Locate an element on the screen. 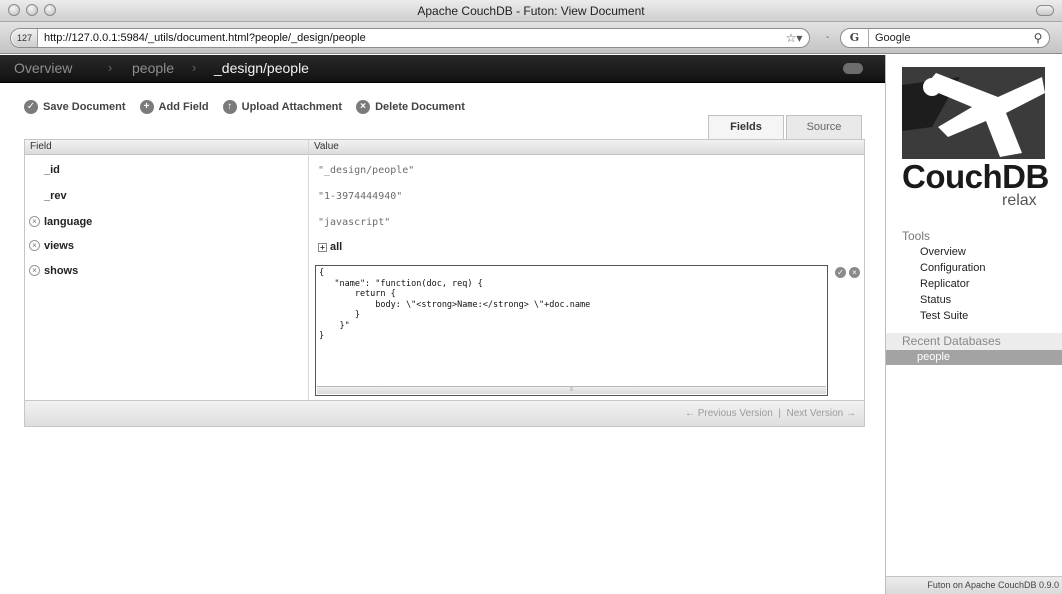 Image resolution: width=1062 pixels, height=594 pixels. upload-attachment-button: ↑ Upload Attachment is located at coordinates (282, 107).